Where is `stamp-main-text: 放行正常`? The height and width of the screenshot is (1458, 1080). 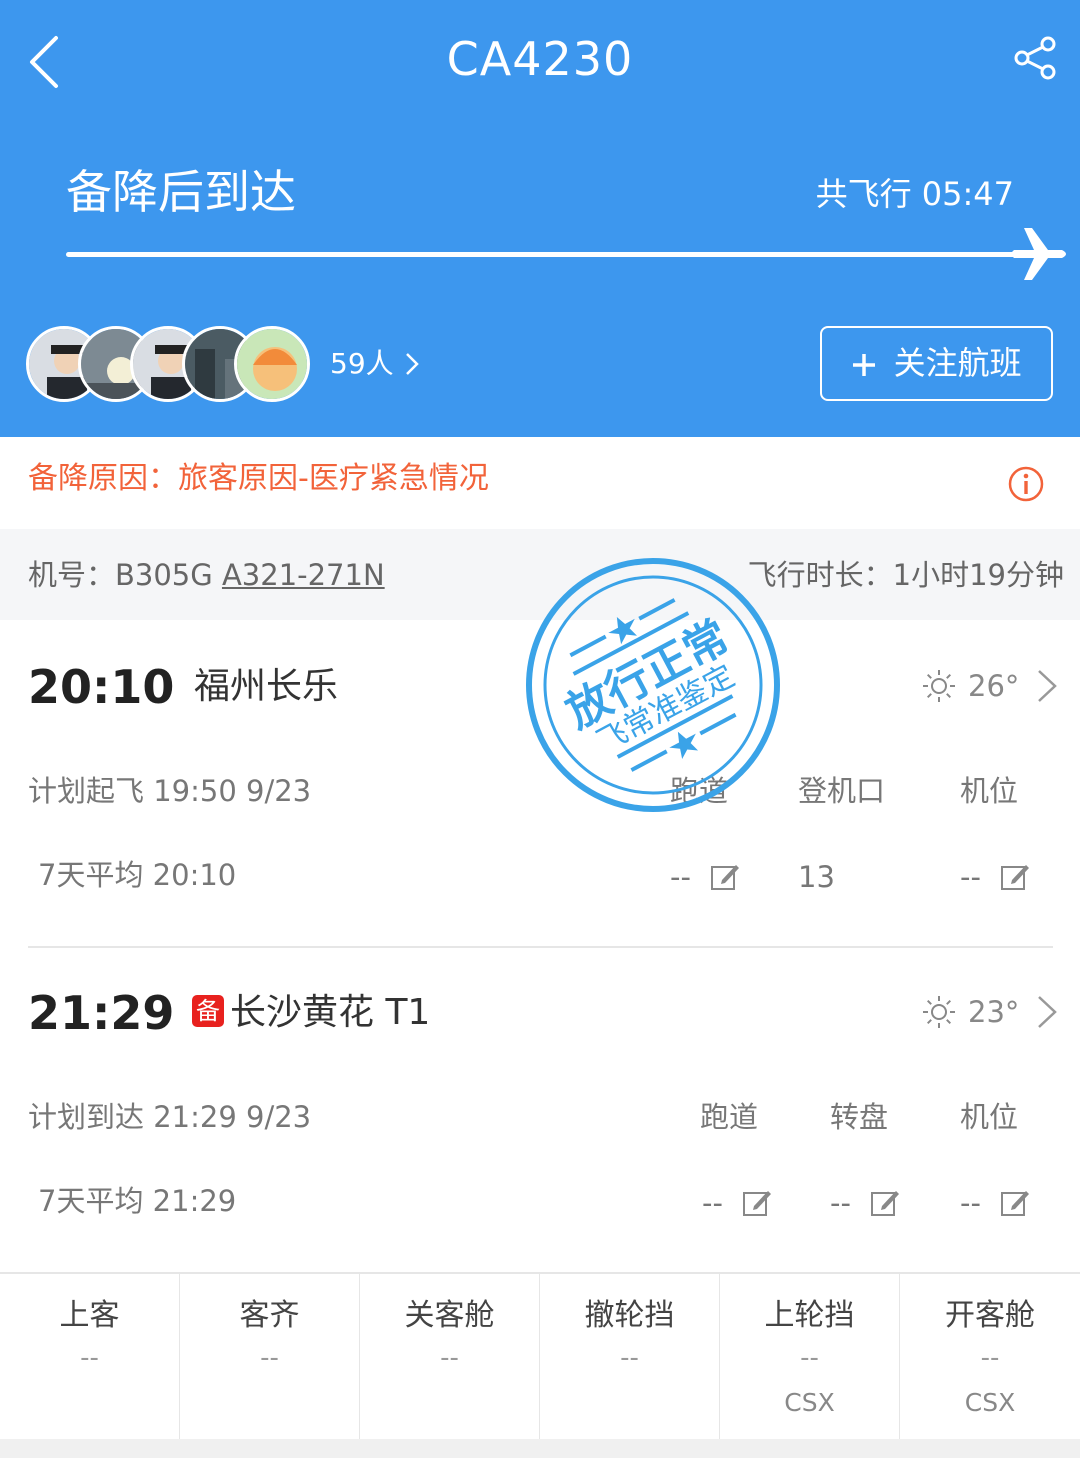
stamp-main-text: 放行正常 is located at coordinates (647, 675).